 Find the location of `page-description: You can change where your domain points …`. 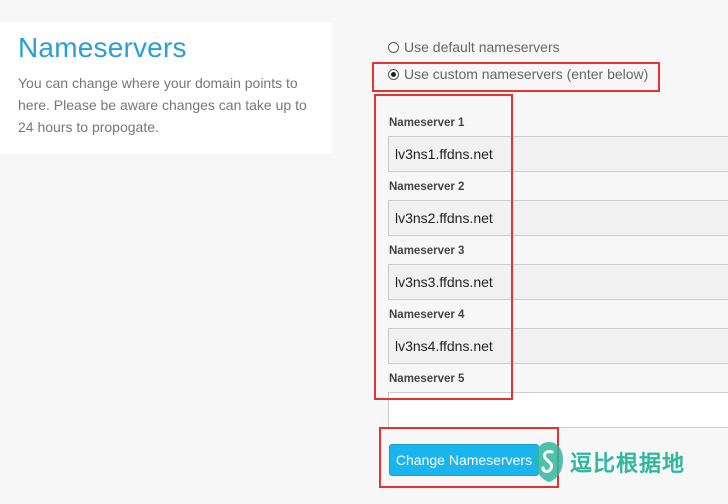

page-description: You can change where your domain points … is located at coordinates (162, 105).